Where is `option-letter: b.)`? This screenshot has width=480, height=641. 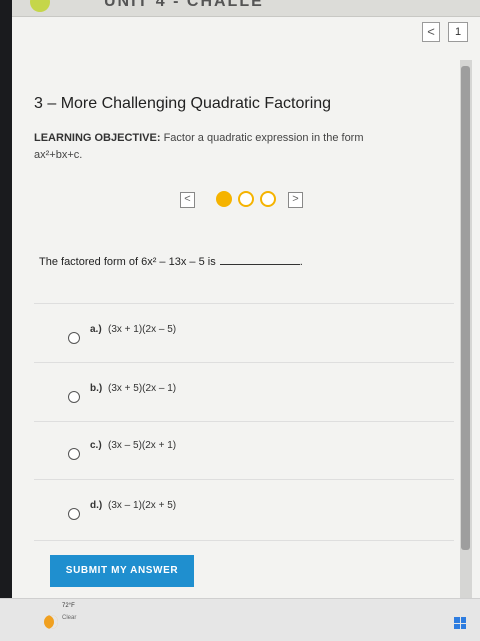 option-letter: b.) is located at coordinates (96, 388).